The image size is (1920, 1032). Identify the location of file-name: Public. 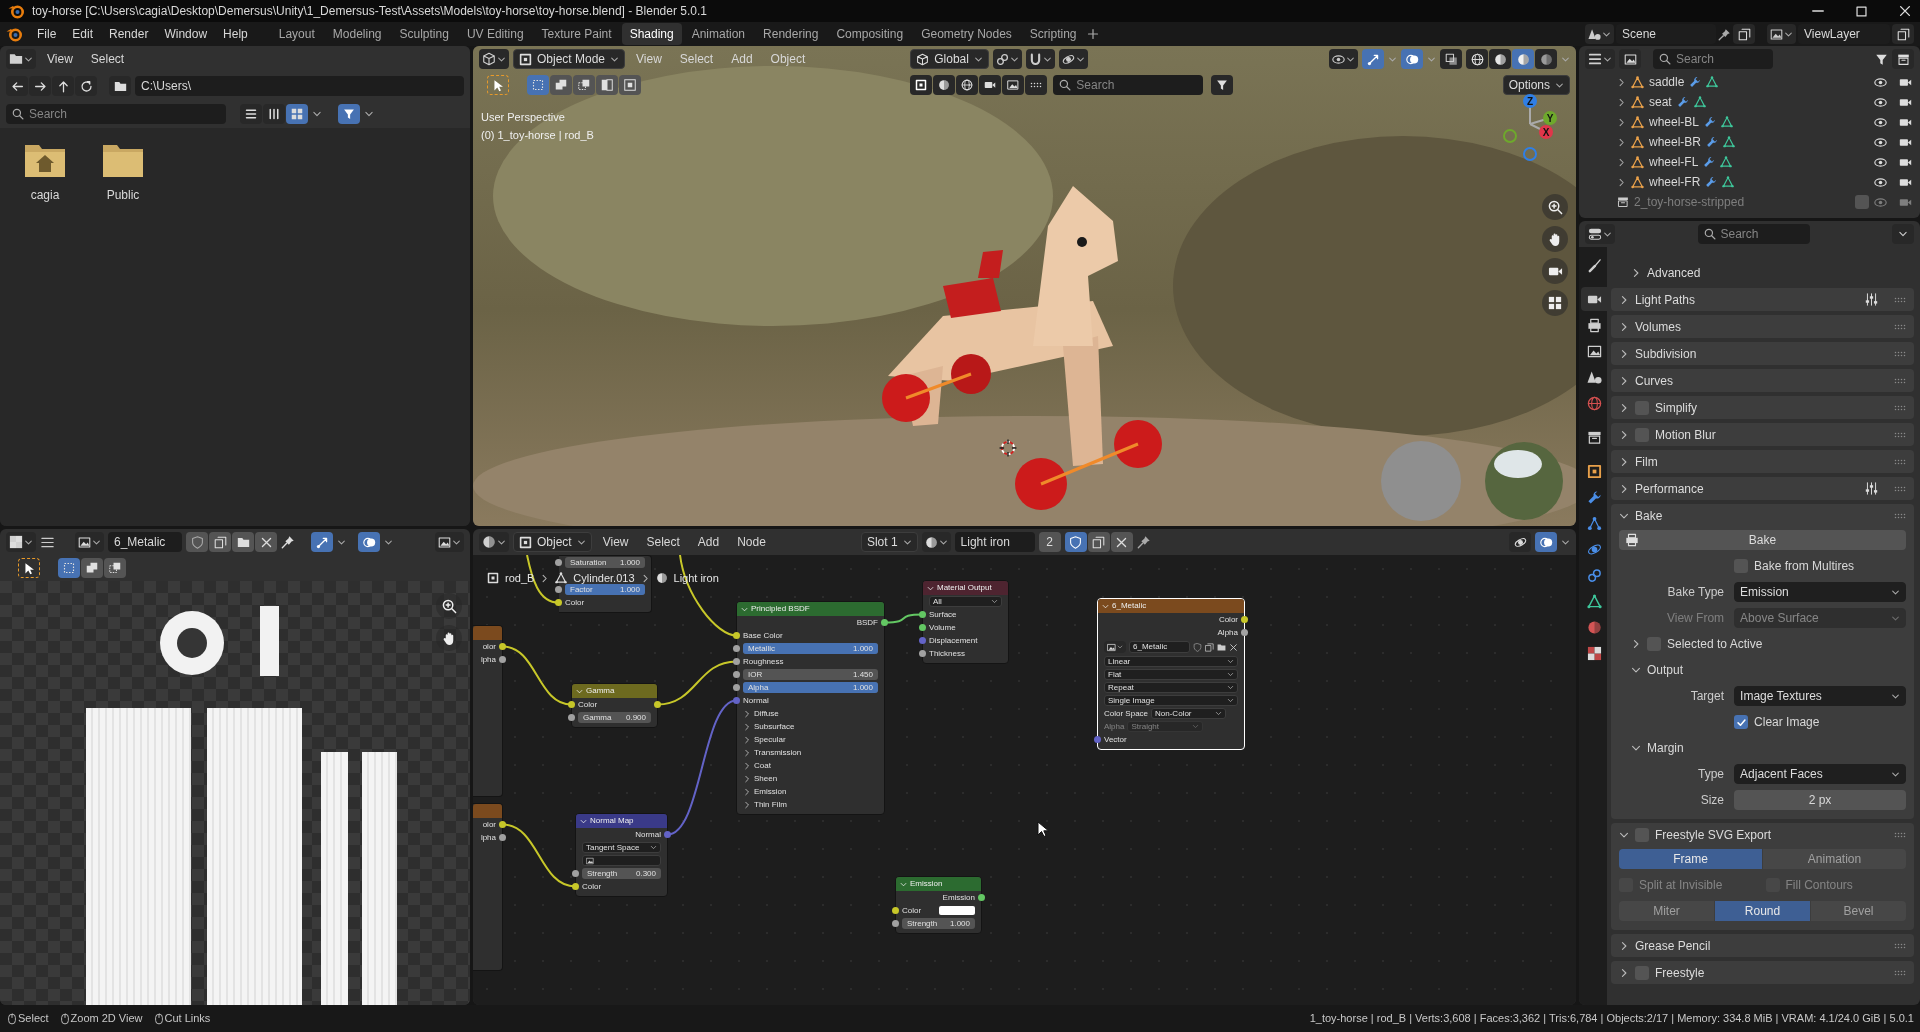
(123, 195).